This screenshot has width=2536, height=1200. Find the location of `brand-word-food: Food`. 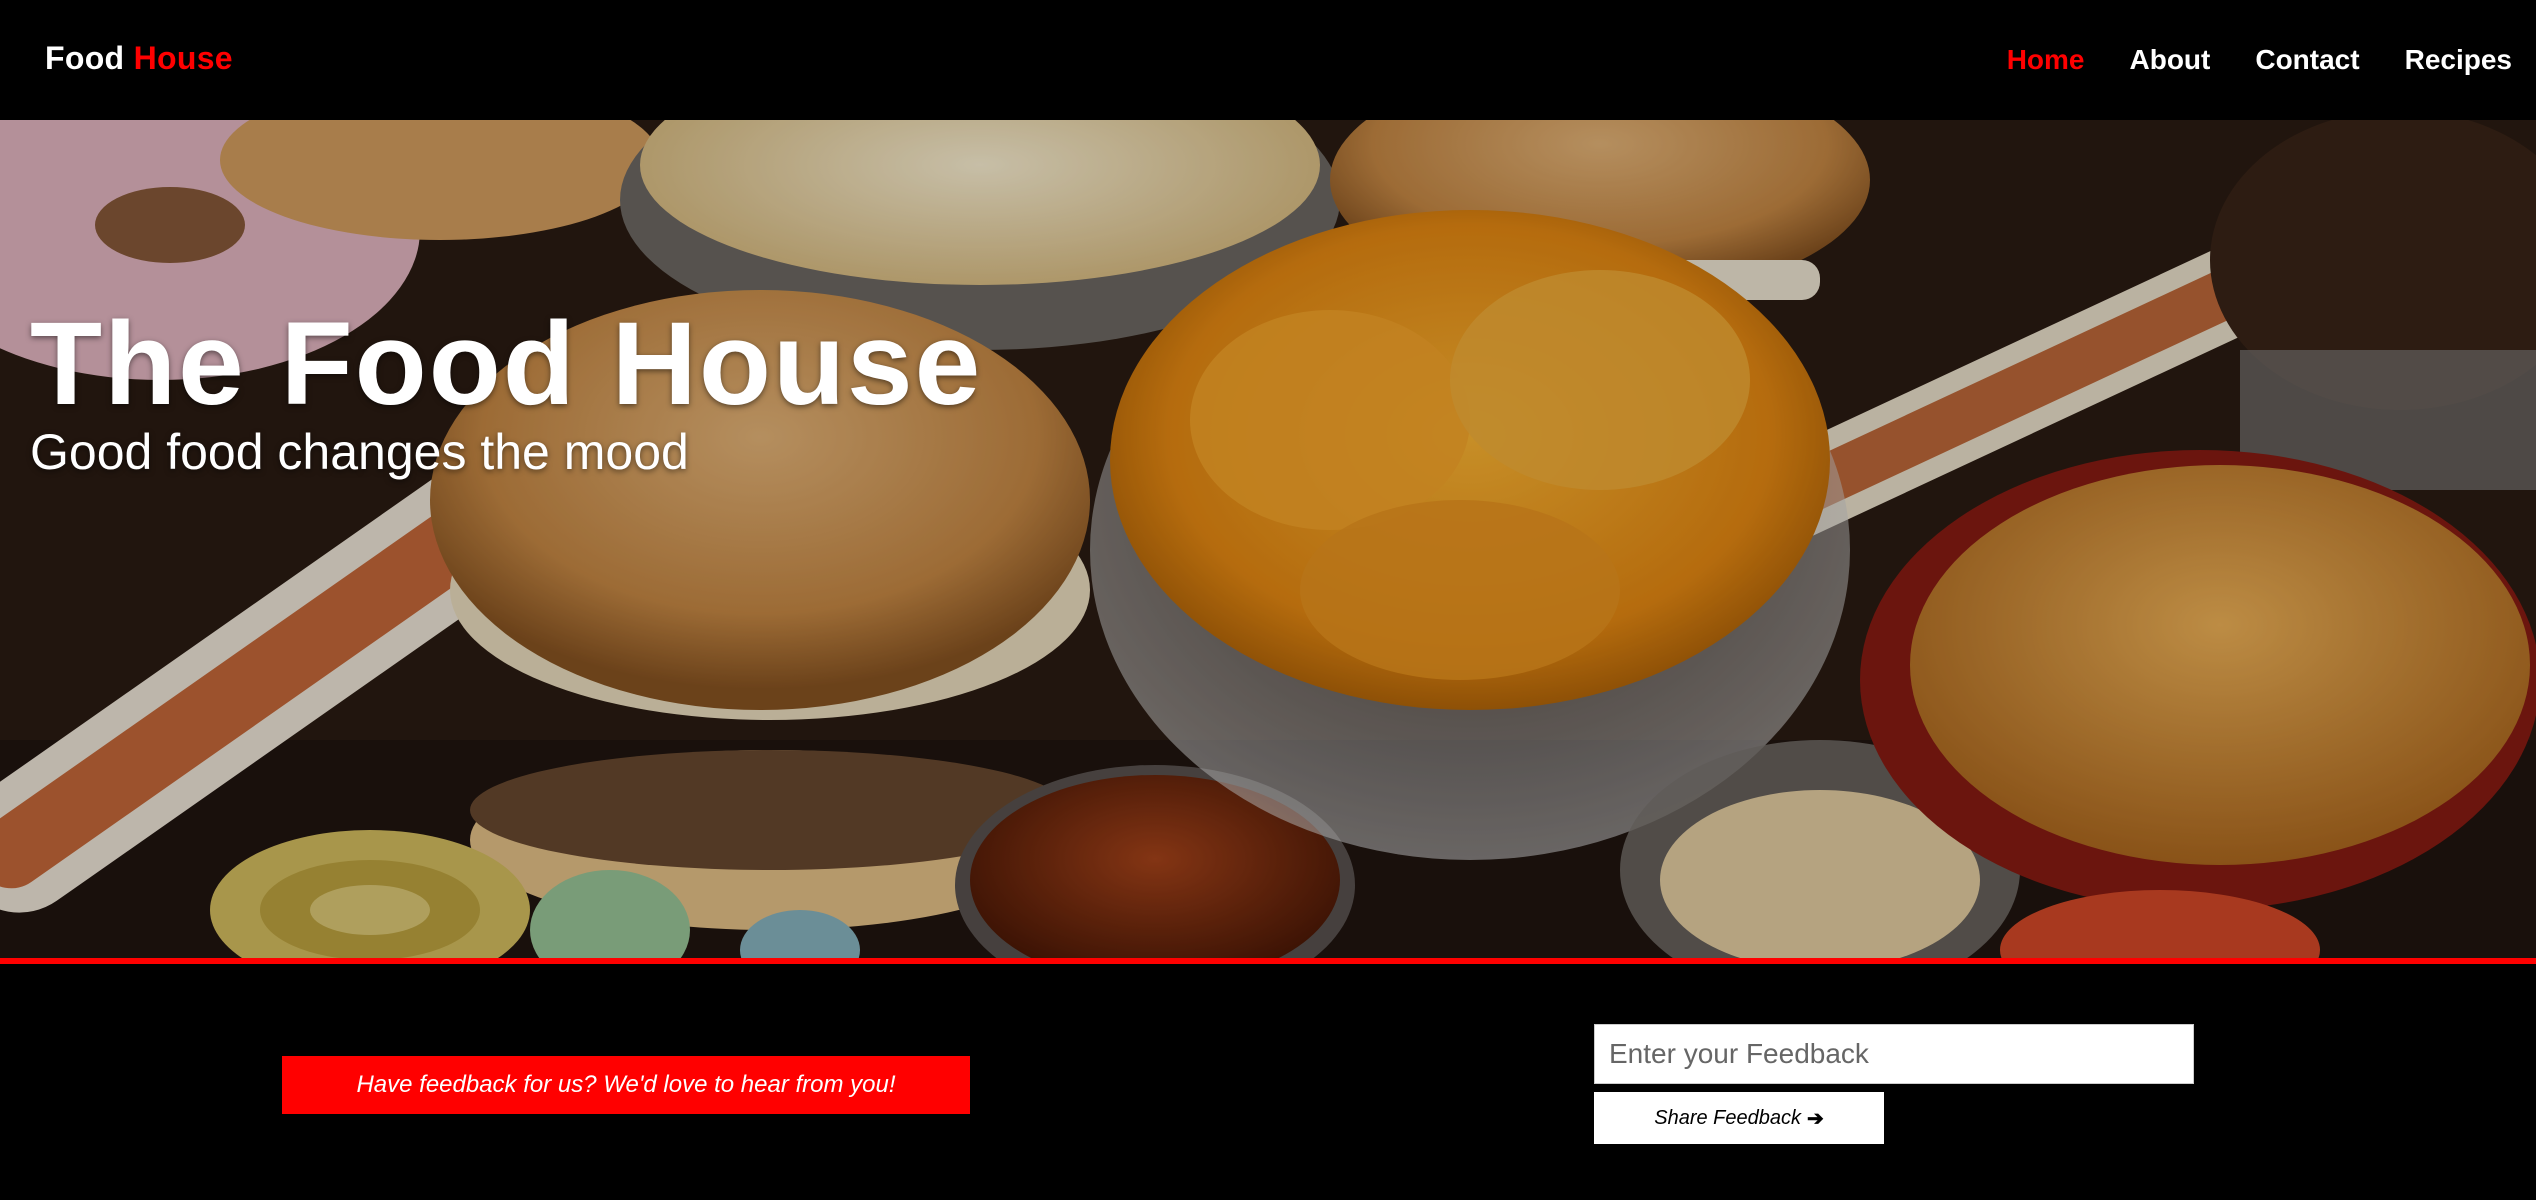

brand-word-food: Food is located at coordinates (85, 58).